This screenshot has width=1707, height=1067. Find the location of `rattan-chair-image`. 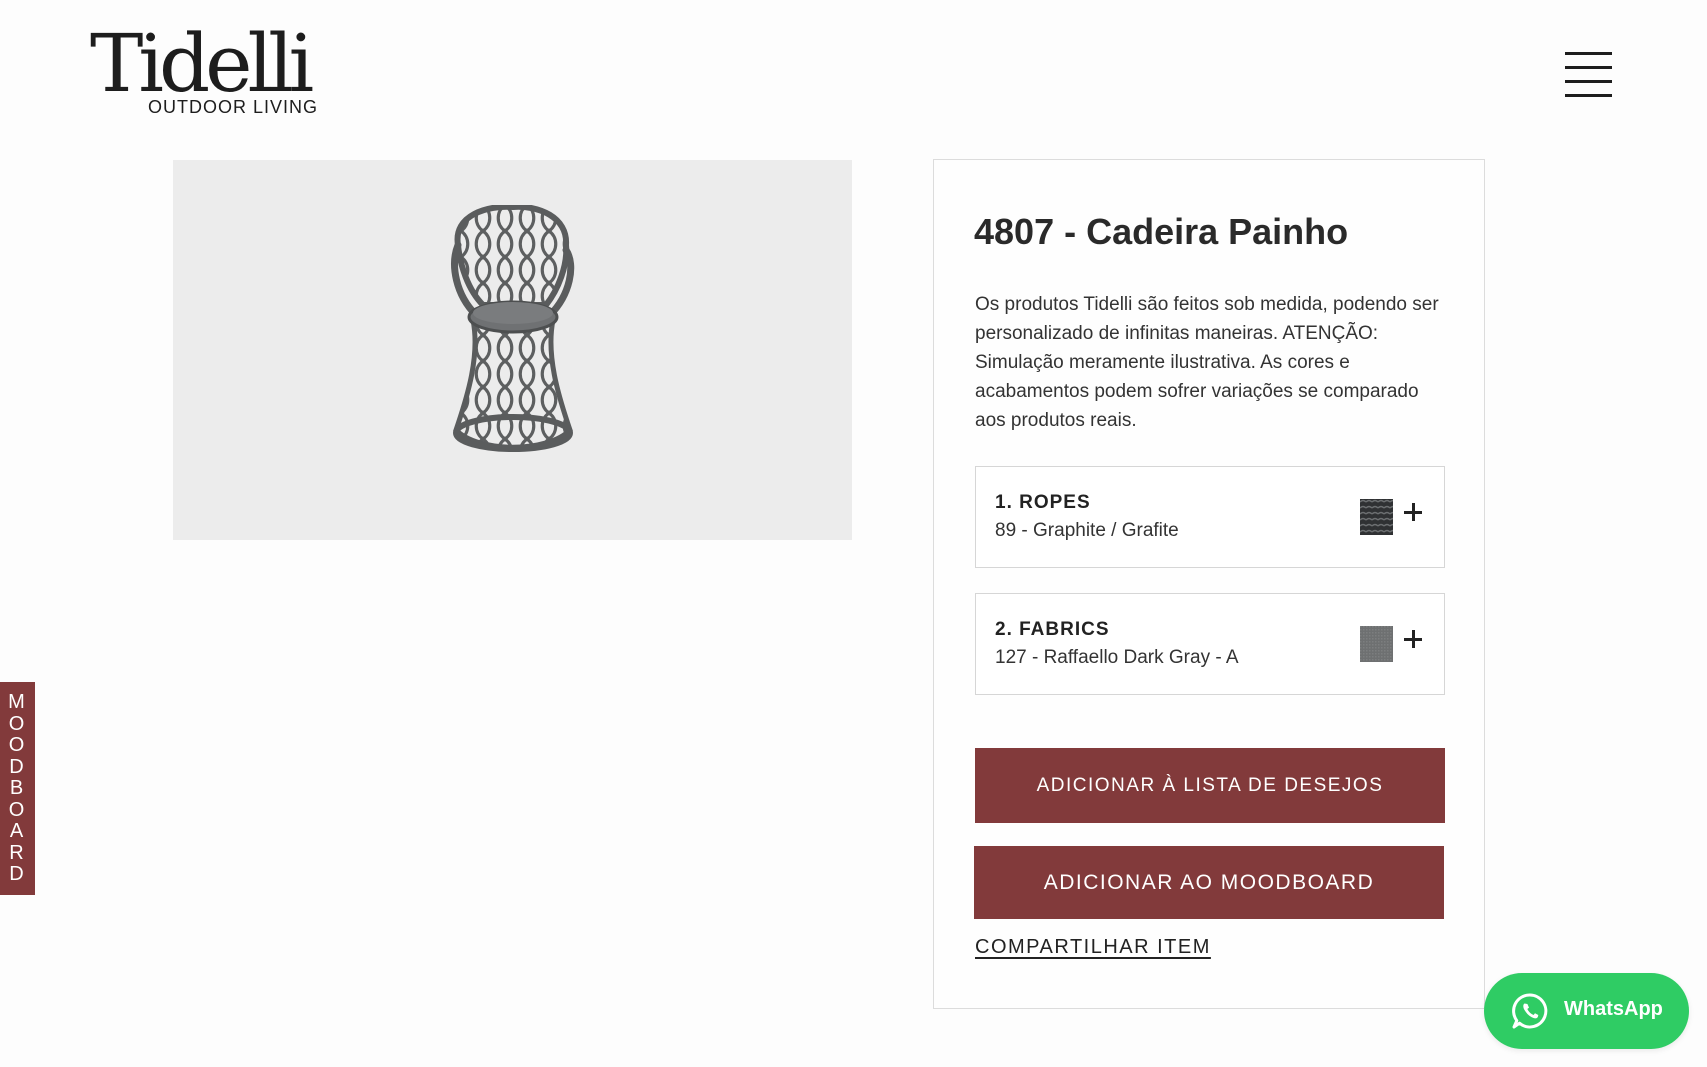

rattan-chair-image is located at coordinates (513, 328).